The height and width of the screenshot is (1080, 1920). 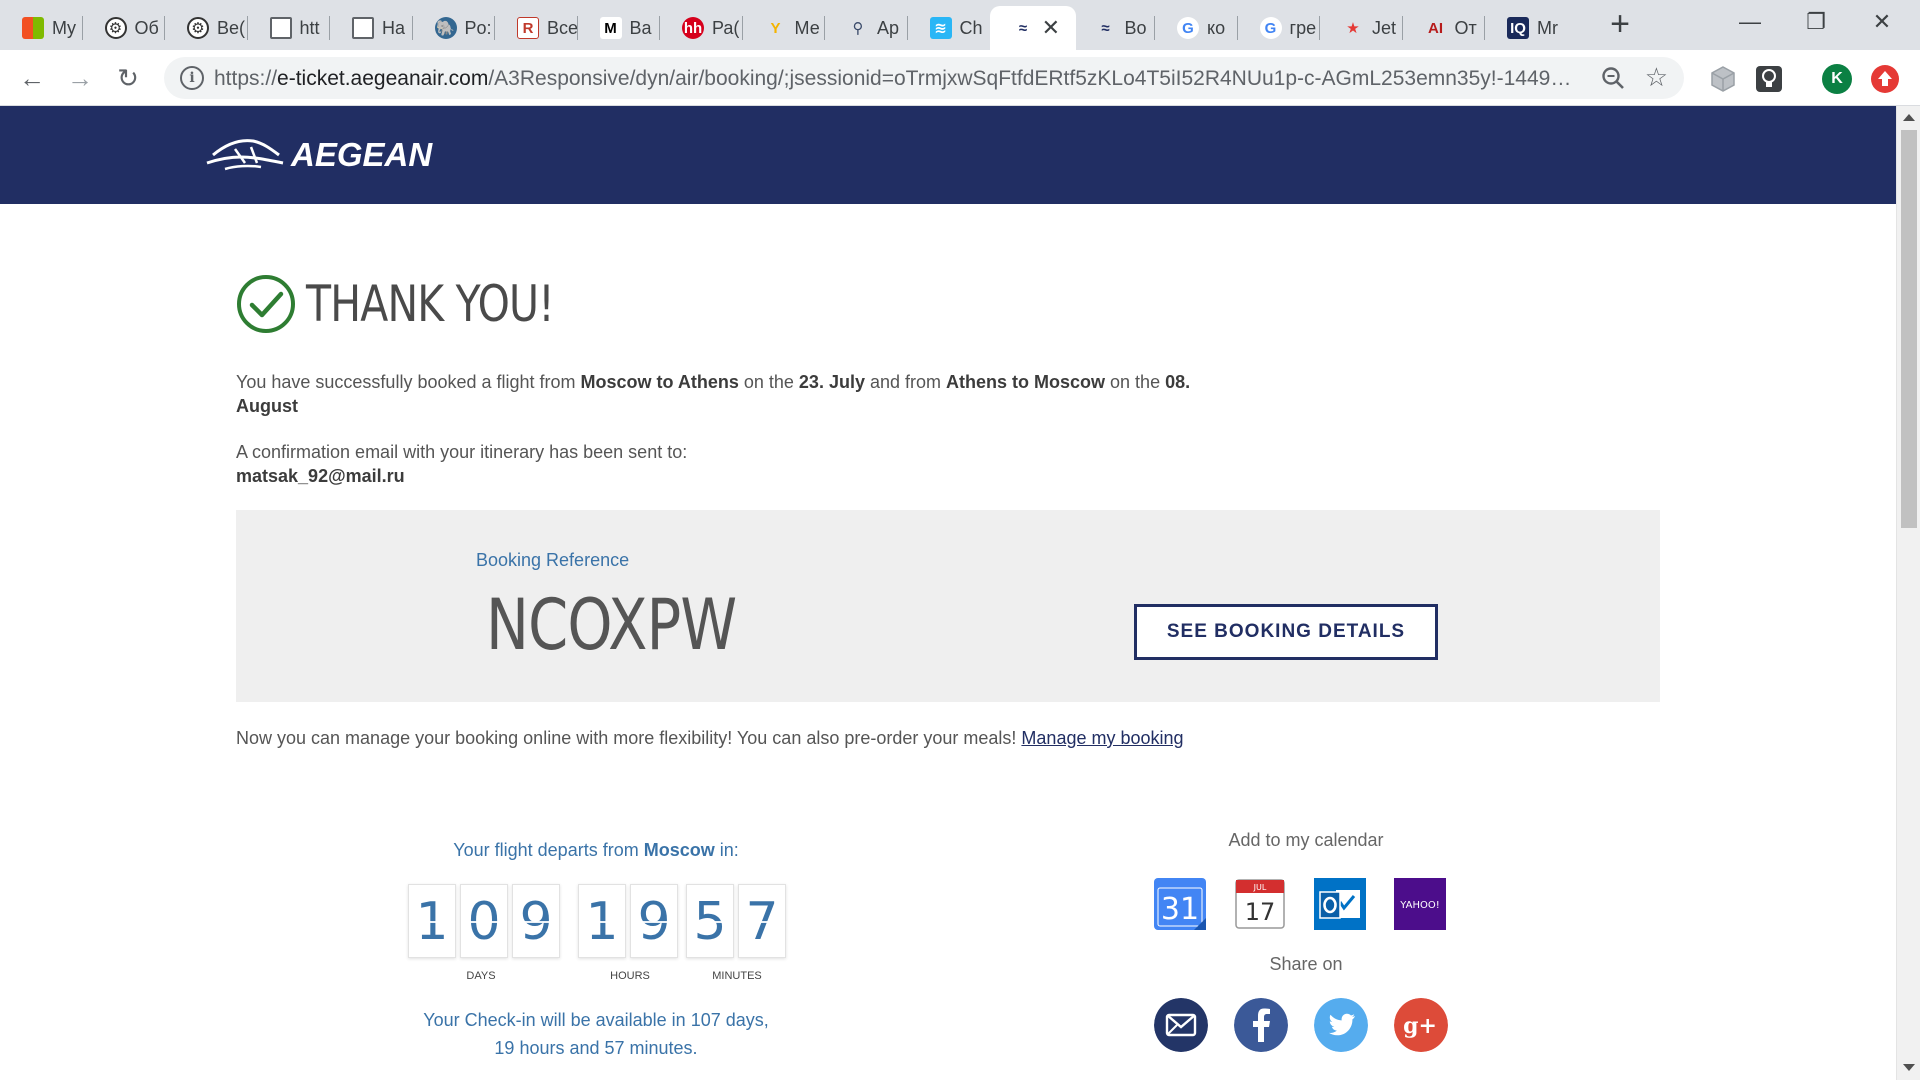 I want to click on share-twitter-icon, so click(x=1341, y=1025).